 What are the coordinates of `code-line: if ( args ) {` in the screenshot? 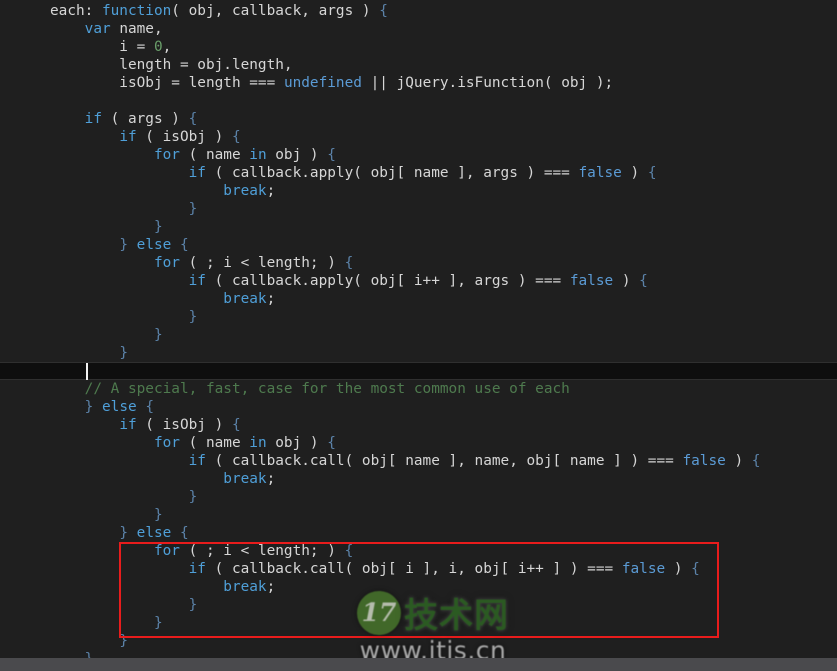 It's located at (418, 119).